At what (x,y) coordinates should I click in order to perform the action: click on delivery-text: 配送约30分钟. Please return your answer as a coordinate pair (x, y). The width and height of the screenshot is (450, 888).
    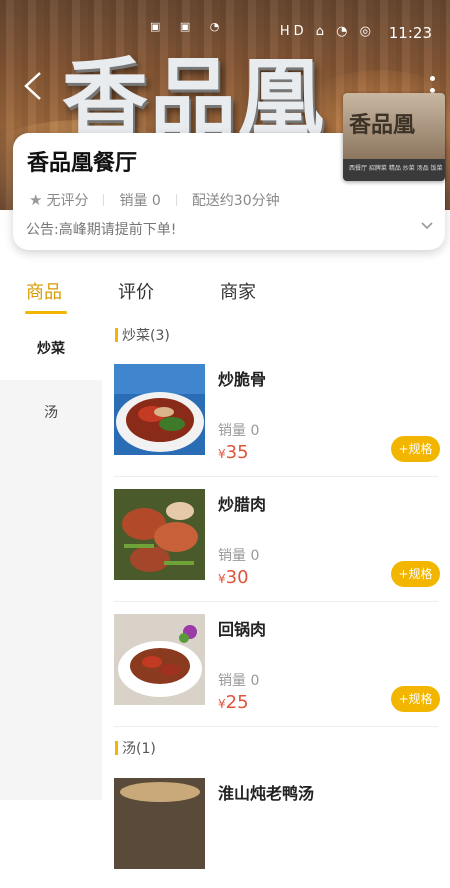
    Looking at the image, I should click on (235, 201).